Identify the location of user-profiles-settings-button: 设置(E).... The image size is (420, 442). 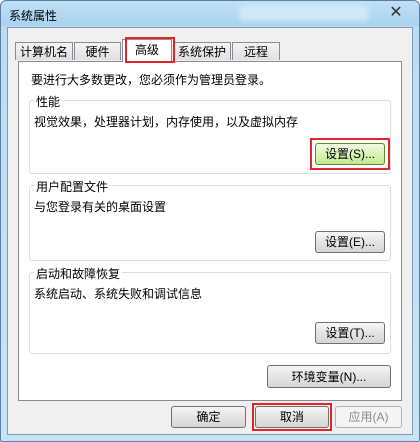
(350, 242).